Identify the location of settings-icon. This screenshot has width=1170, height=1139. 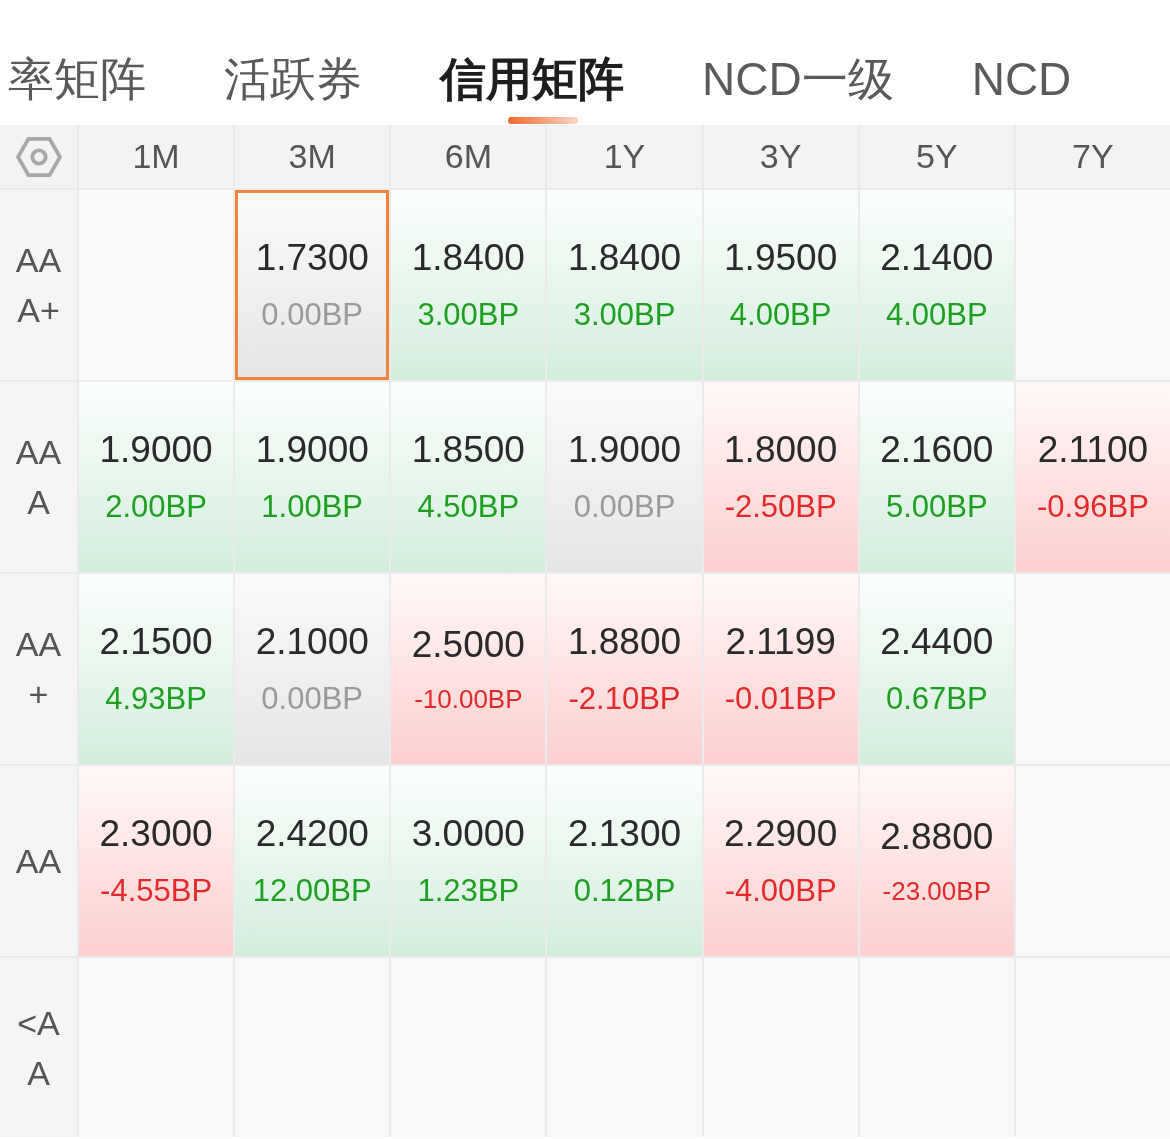
(38, 156).